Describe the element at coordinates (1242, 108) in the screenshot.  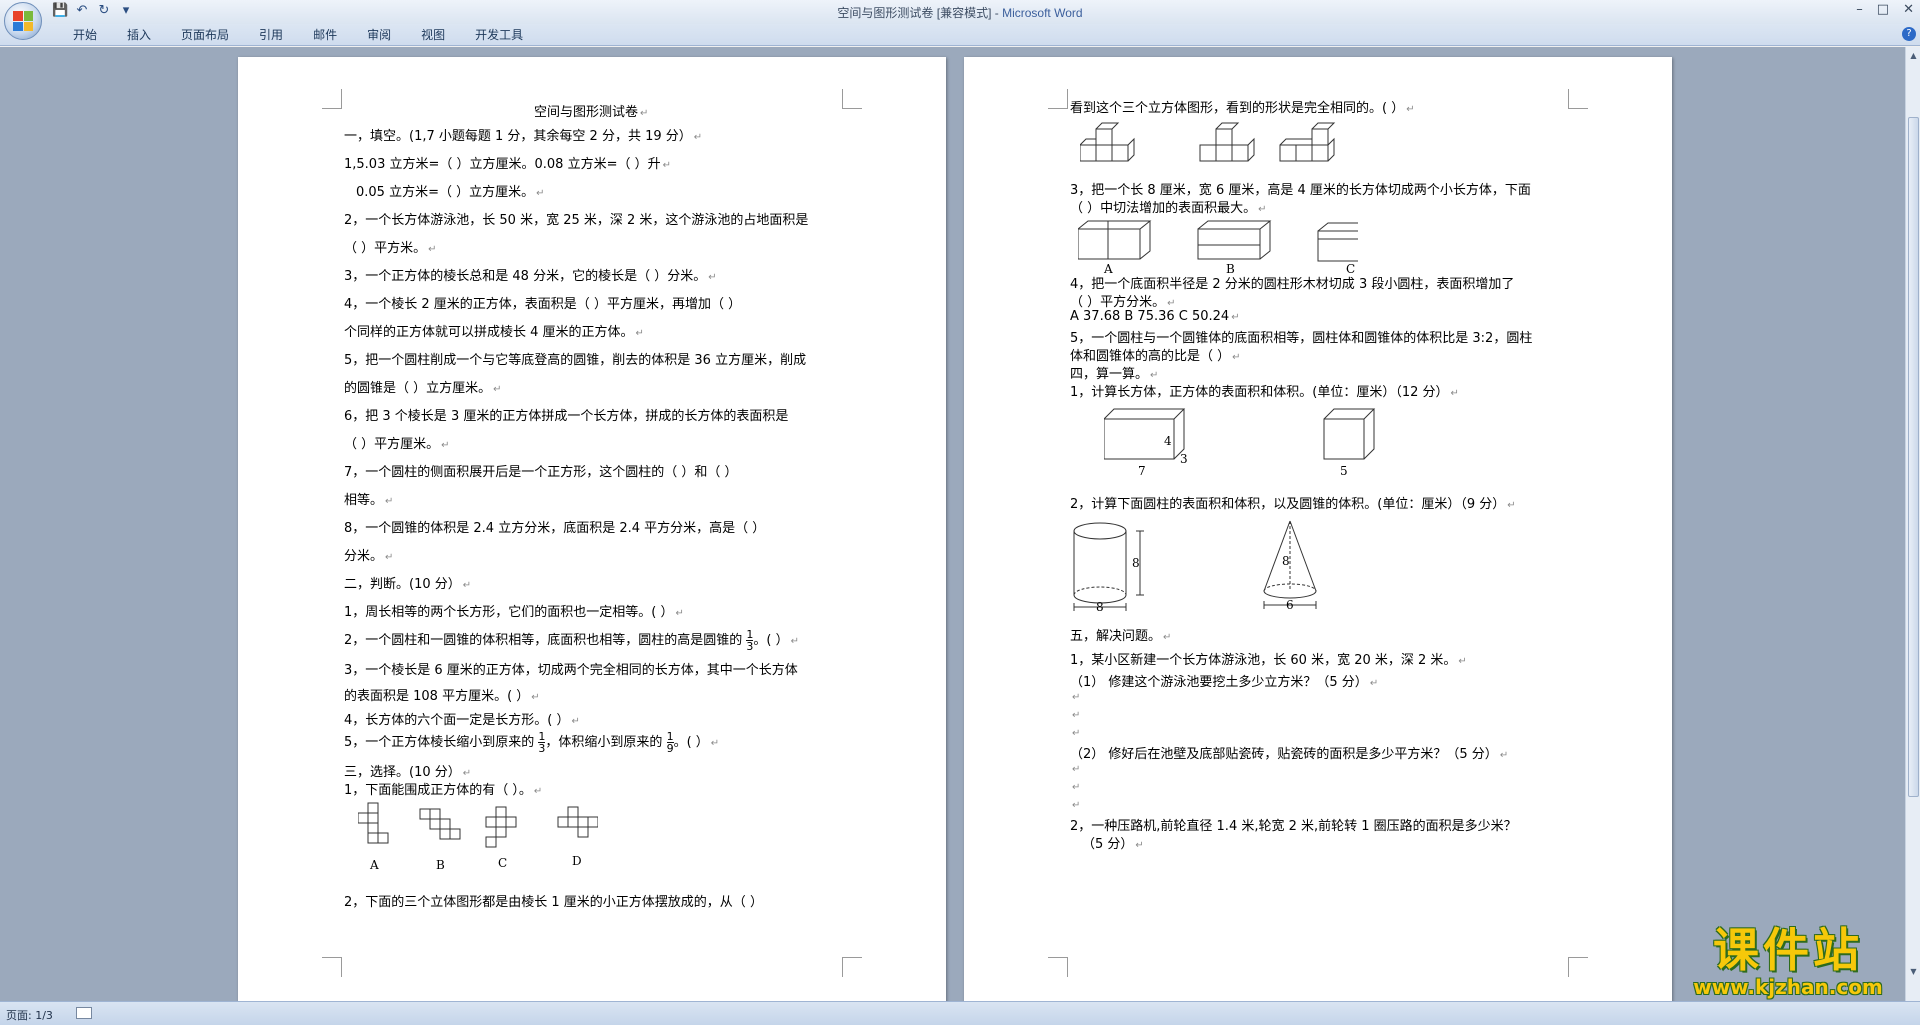
I see `question-line: 看到这个三个立方体图形，看到的形状是完全相同的。( ） ↵` at that location.